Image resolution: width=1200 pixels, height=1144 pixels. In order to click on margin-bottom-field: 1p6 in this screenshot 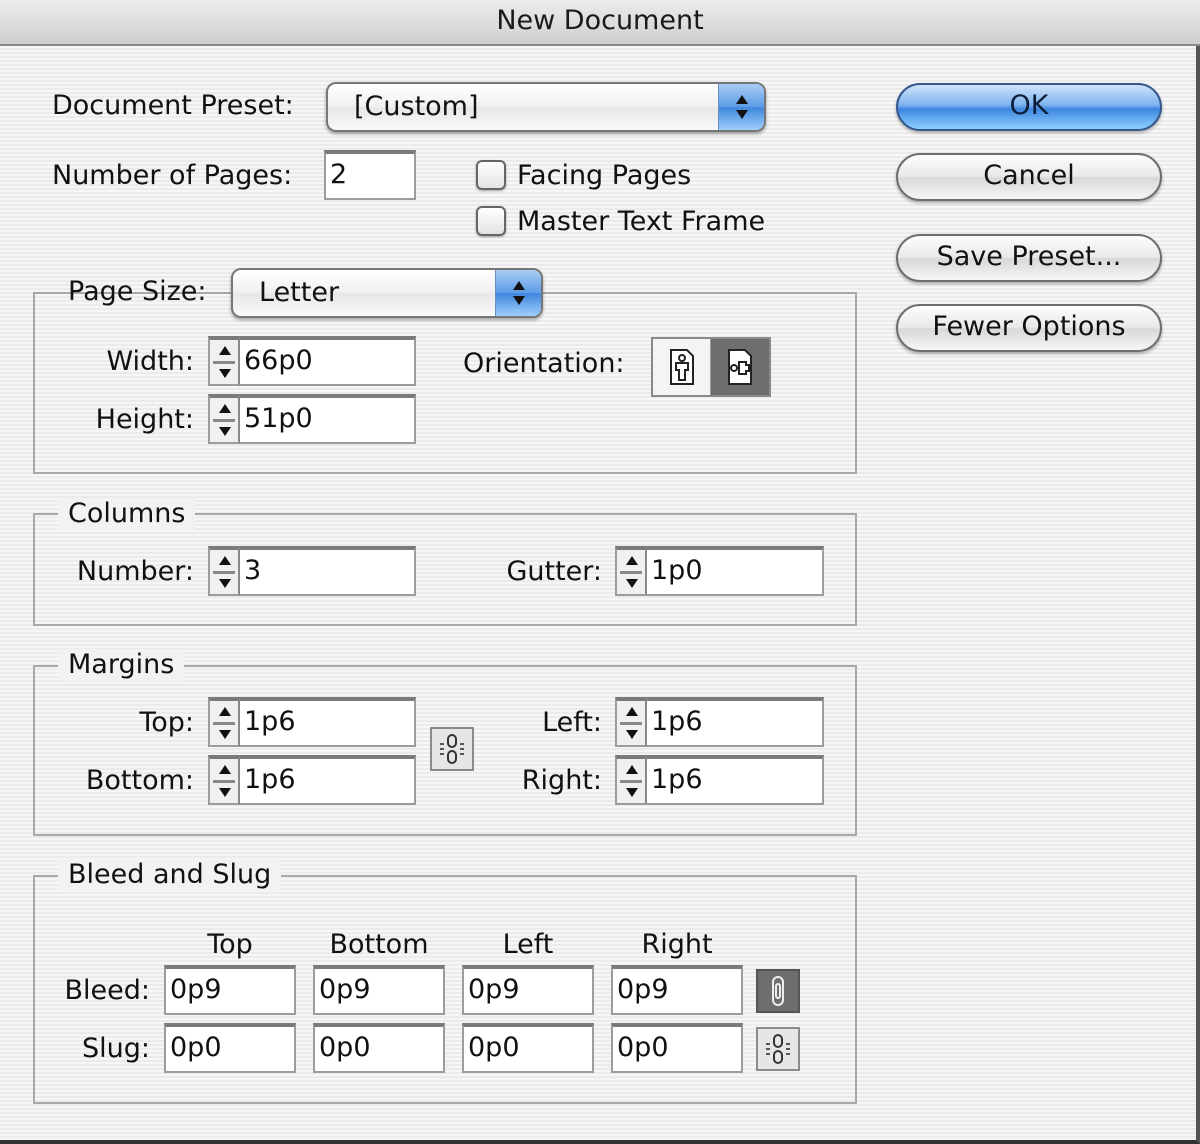, I will do `click(312, 780)`.